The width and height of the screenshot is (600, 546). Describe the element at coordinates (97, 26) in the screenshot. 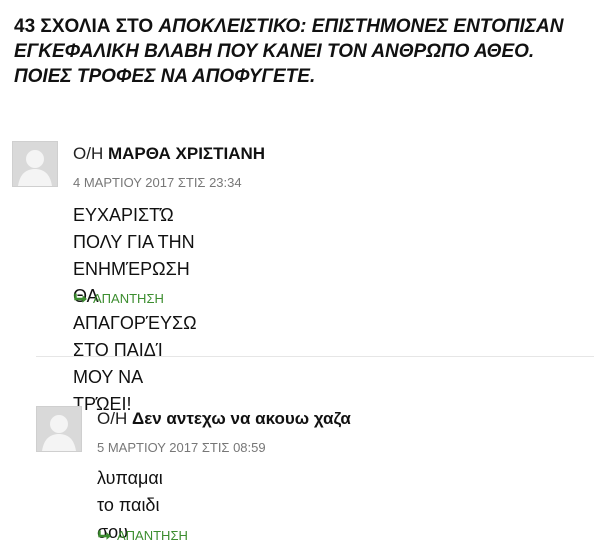

I see `comments-label: ΣΧΟΛΙΑ ΣΤΟ` at that location.